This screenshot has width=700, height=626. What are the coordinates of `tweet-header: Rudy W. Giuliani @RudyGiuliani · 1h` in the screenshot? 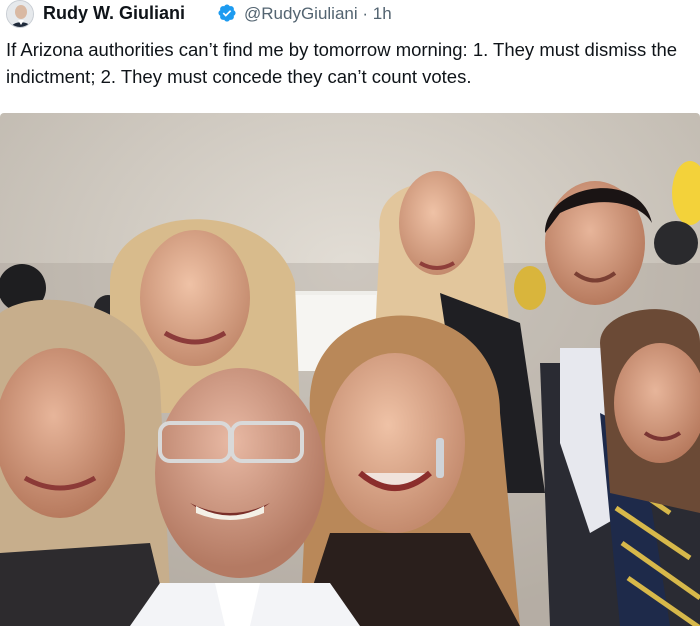 It's located at (350, 14).